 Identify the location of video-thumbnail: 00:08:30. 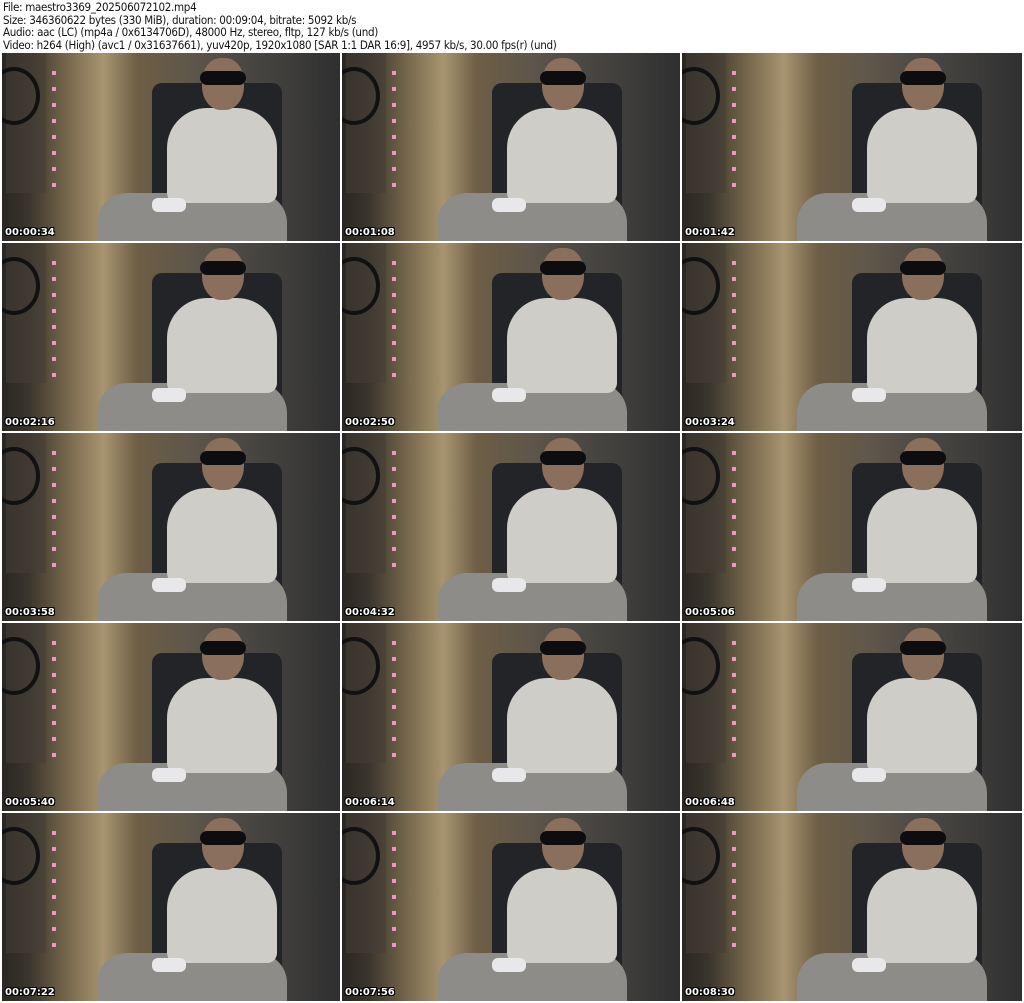
(852, 907).